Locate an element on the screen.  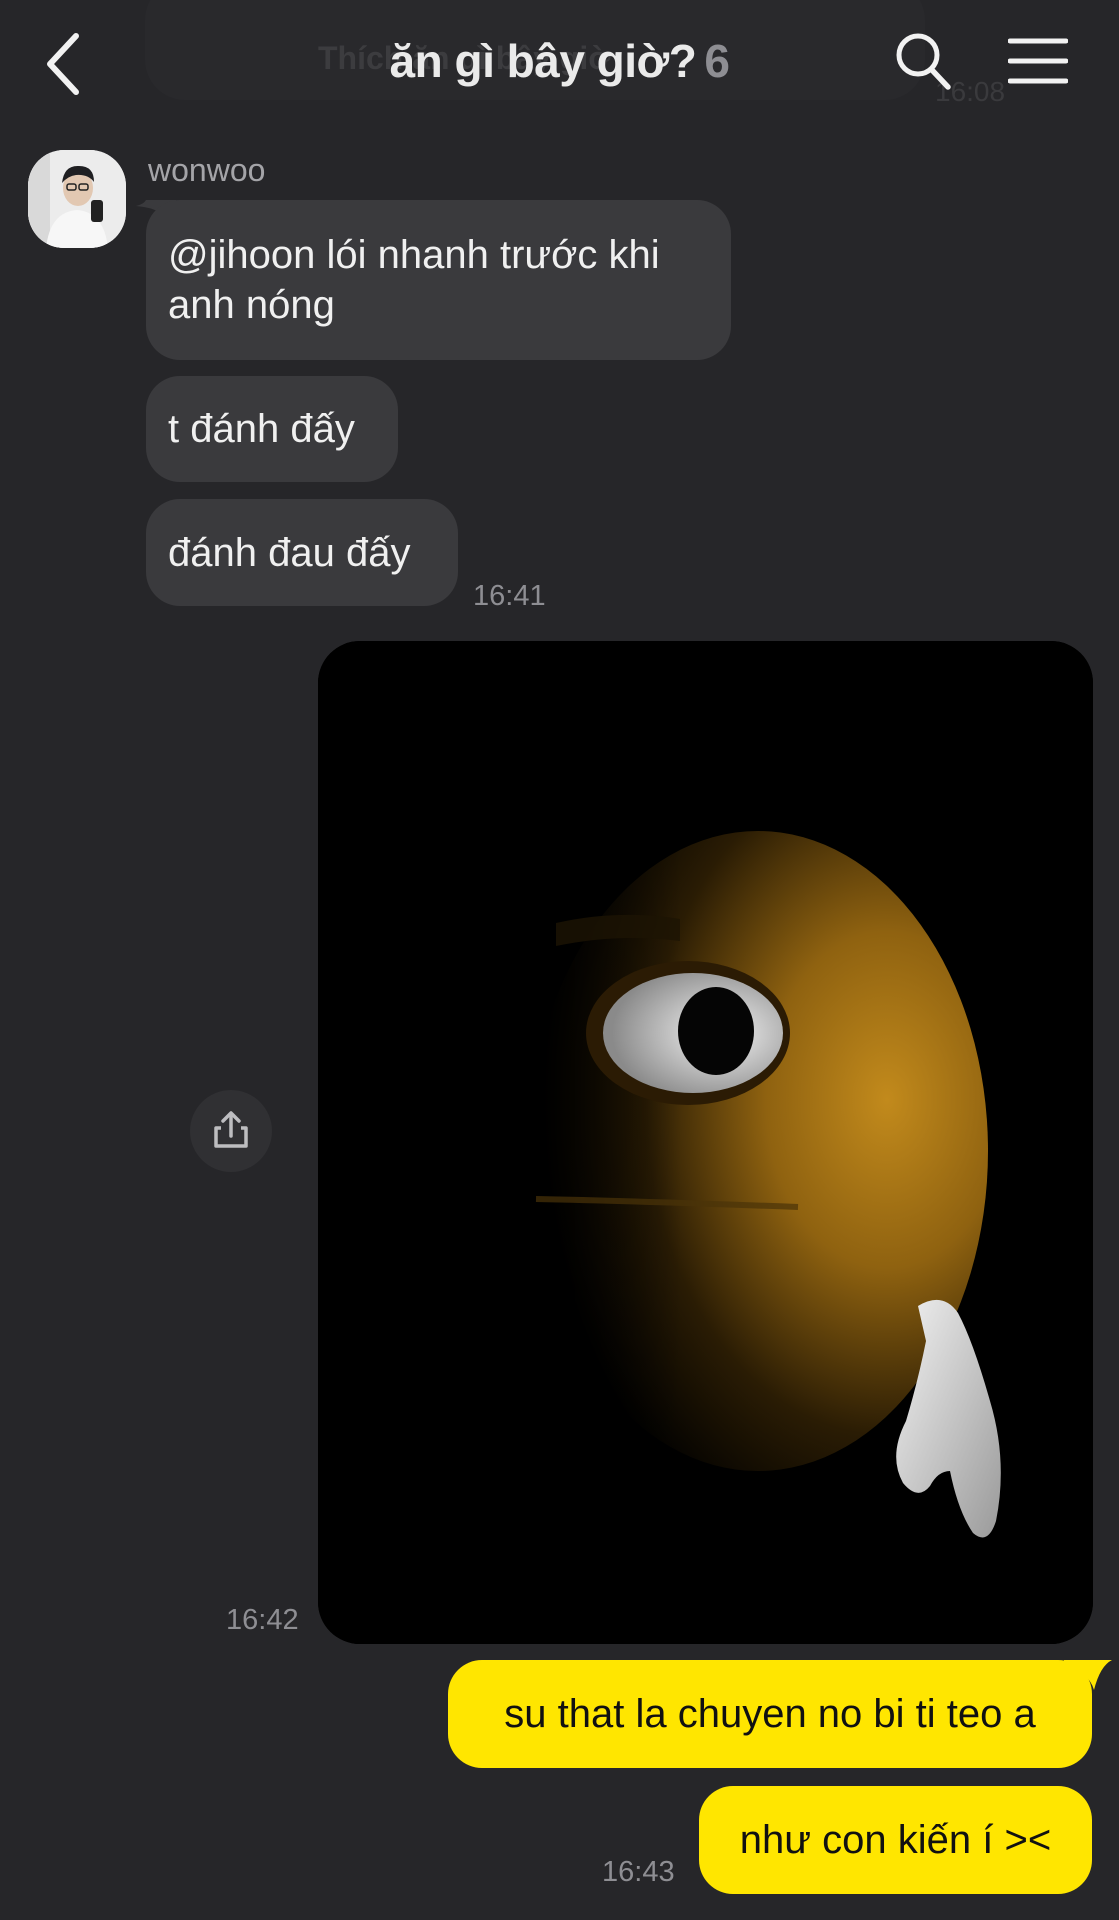
incoming-message-bubble: t đánh đấy is located at coordinates (272, 429).